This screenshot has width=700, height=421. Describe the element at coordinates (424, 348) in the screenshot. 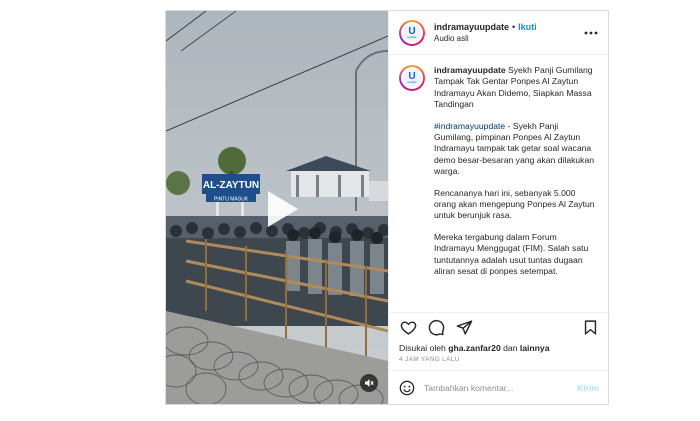

I see `likes-prefix: Disukai oleh` at that location.